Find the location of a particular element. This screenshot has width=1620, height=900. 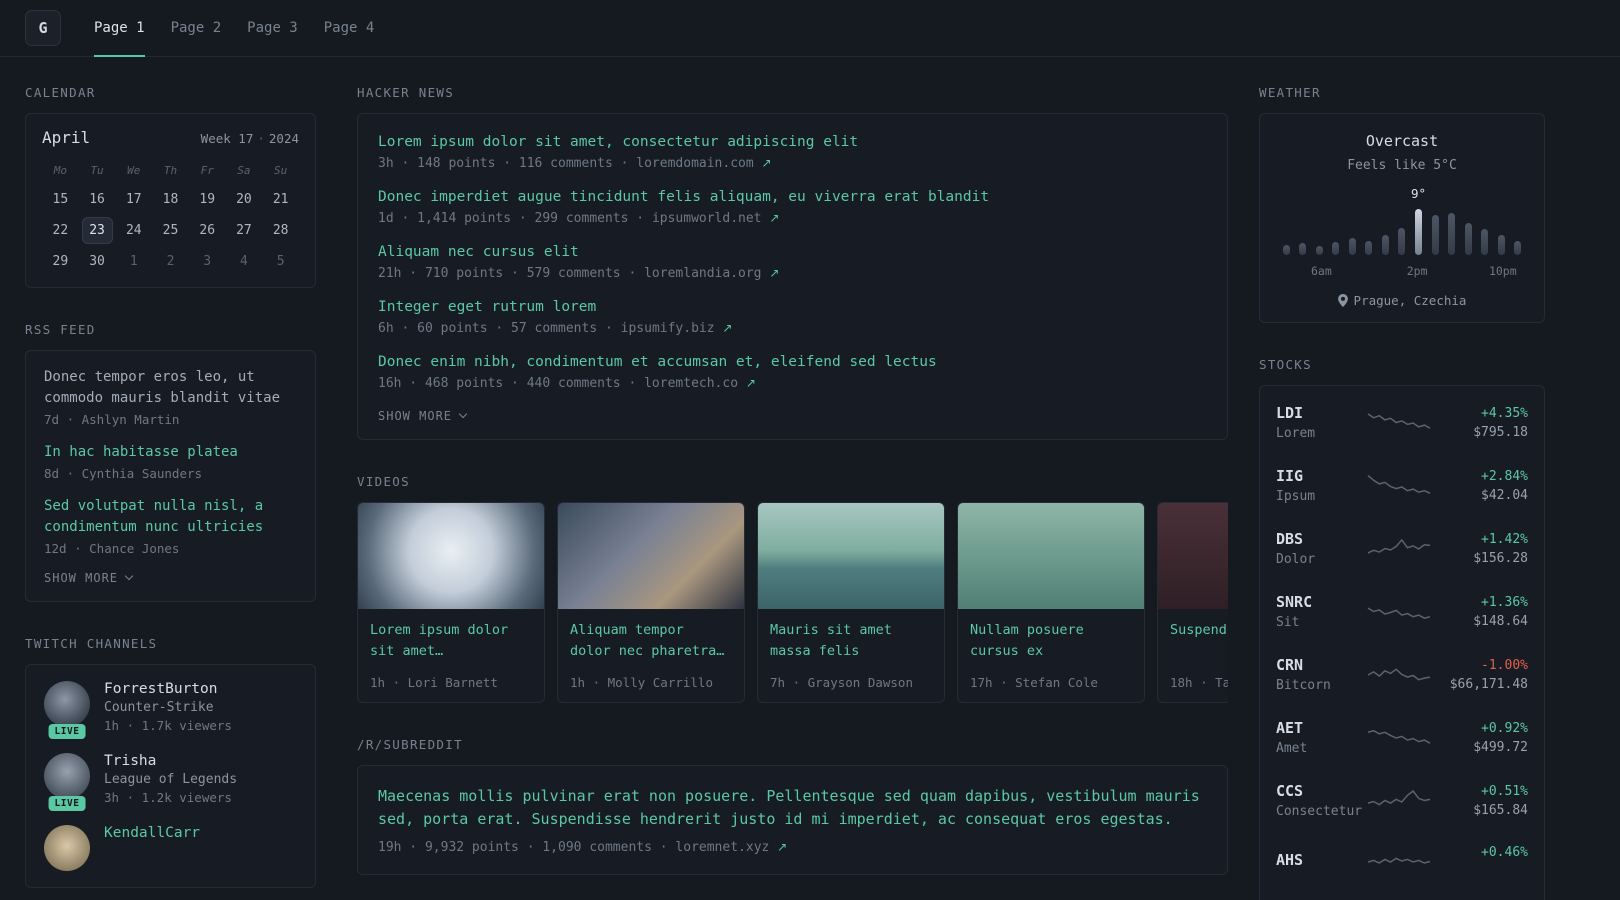

stock-left: CCS Consectetur is located at coordinates (1320, 800).